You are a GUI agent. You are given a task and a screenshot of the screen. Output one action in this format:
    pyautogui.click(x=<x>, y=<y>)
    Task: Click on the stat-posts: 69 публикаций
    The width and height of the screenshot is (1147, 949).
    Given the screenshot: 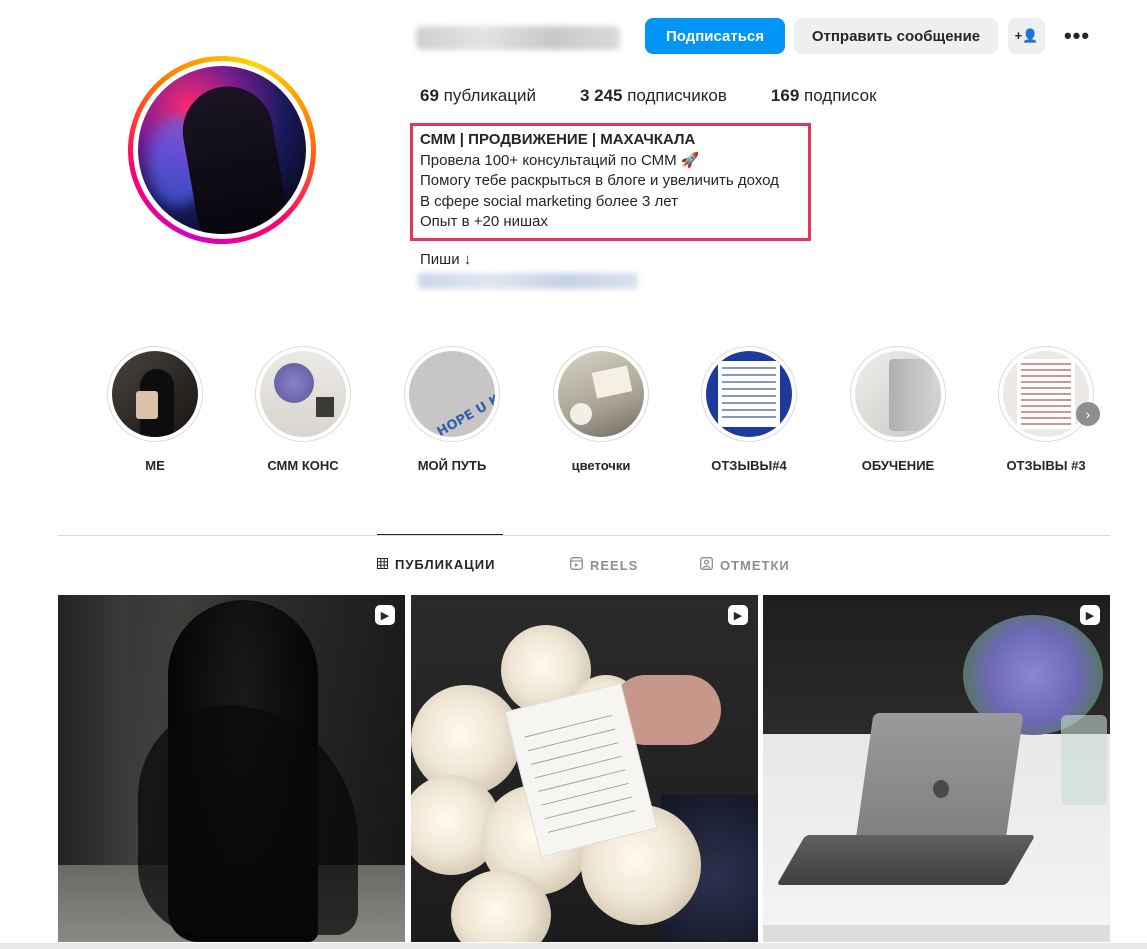 What is the action you would take?
    pyautogui.click(x=478, y=96)
    